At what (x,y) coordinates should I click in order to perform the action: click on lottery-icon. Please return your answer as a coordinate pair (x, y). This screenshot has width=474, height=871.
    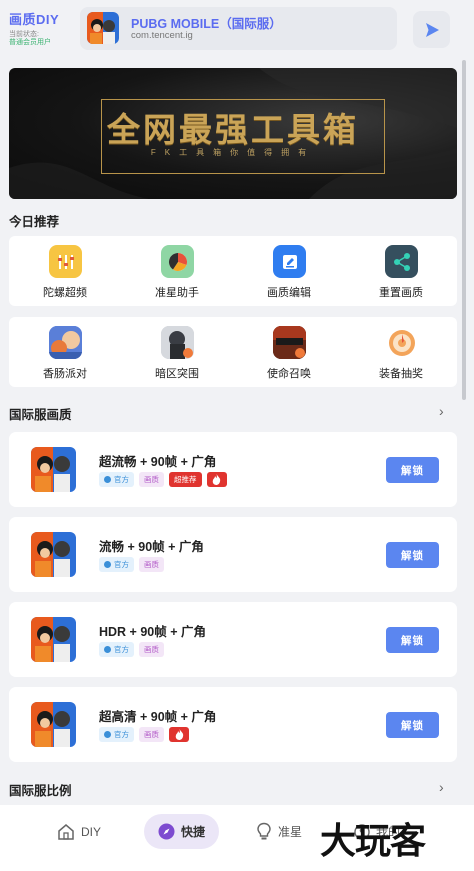
    Looking at the image, I should click on (401, 342).